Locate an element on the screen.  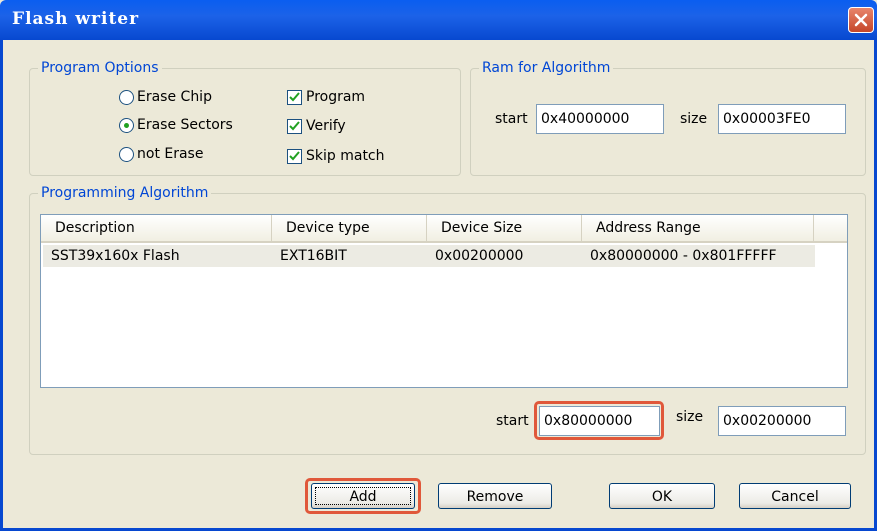
program-label: Program is located at coordinates (336, 97).